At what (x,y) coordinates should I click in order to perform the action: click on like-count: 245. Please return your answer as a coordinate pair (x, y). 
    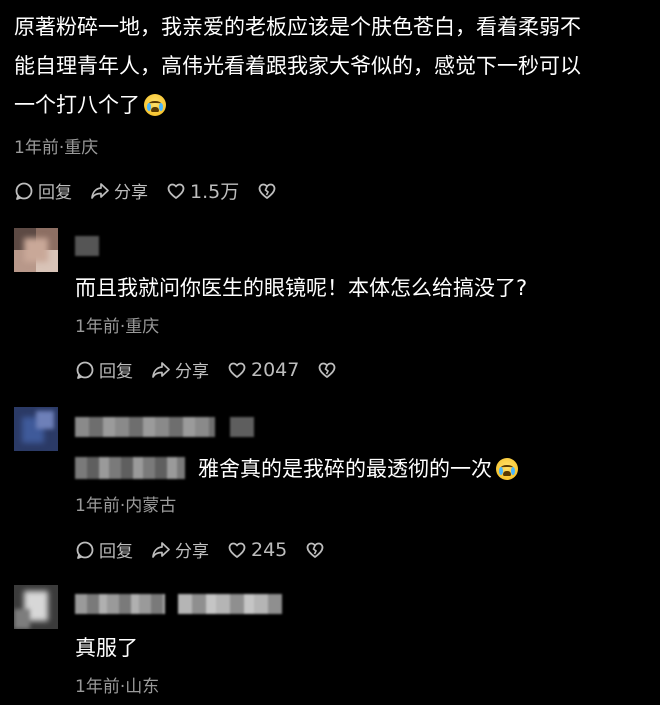
    Looking at the image, I should click on (269, 549).